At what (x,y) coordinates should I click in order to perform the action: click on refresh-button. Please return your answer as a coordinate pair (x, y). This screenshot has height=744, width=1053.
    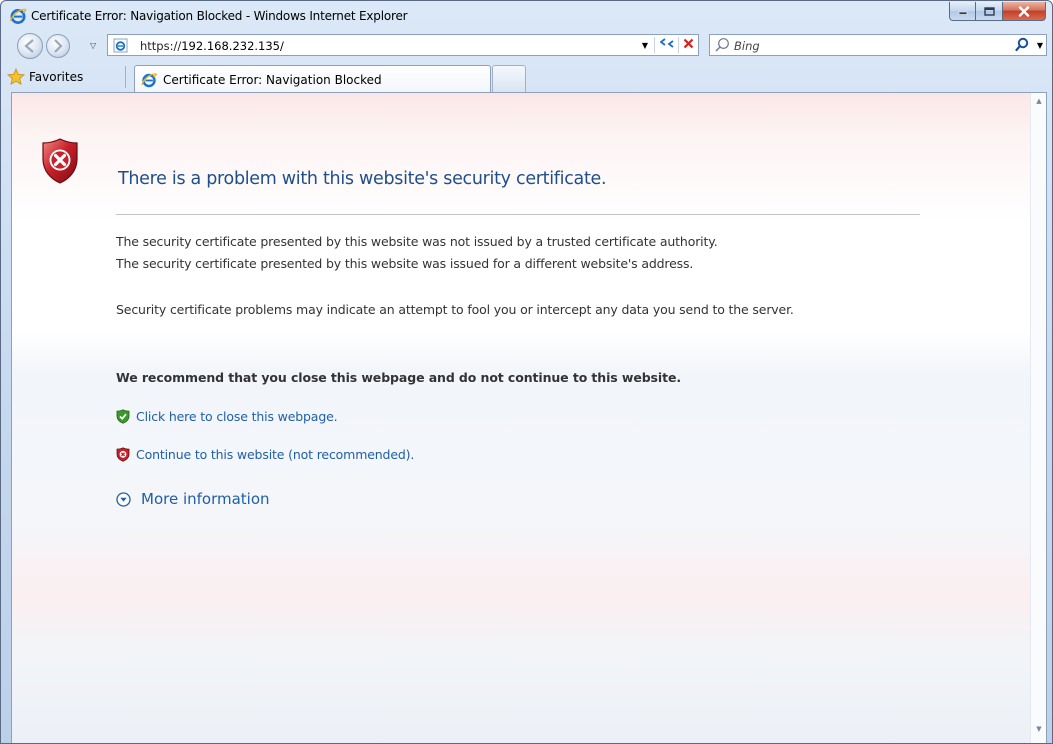
    Looking at the image, I should click on (666, 45).